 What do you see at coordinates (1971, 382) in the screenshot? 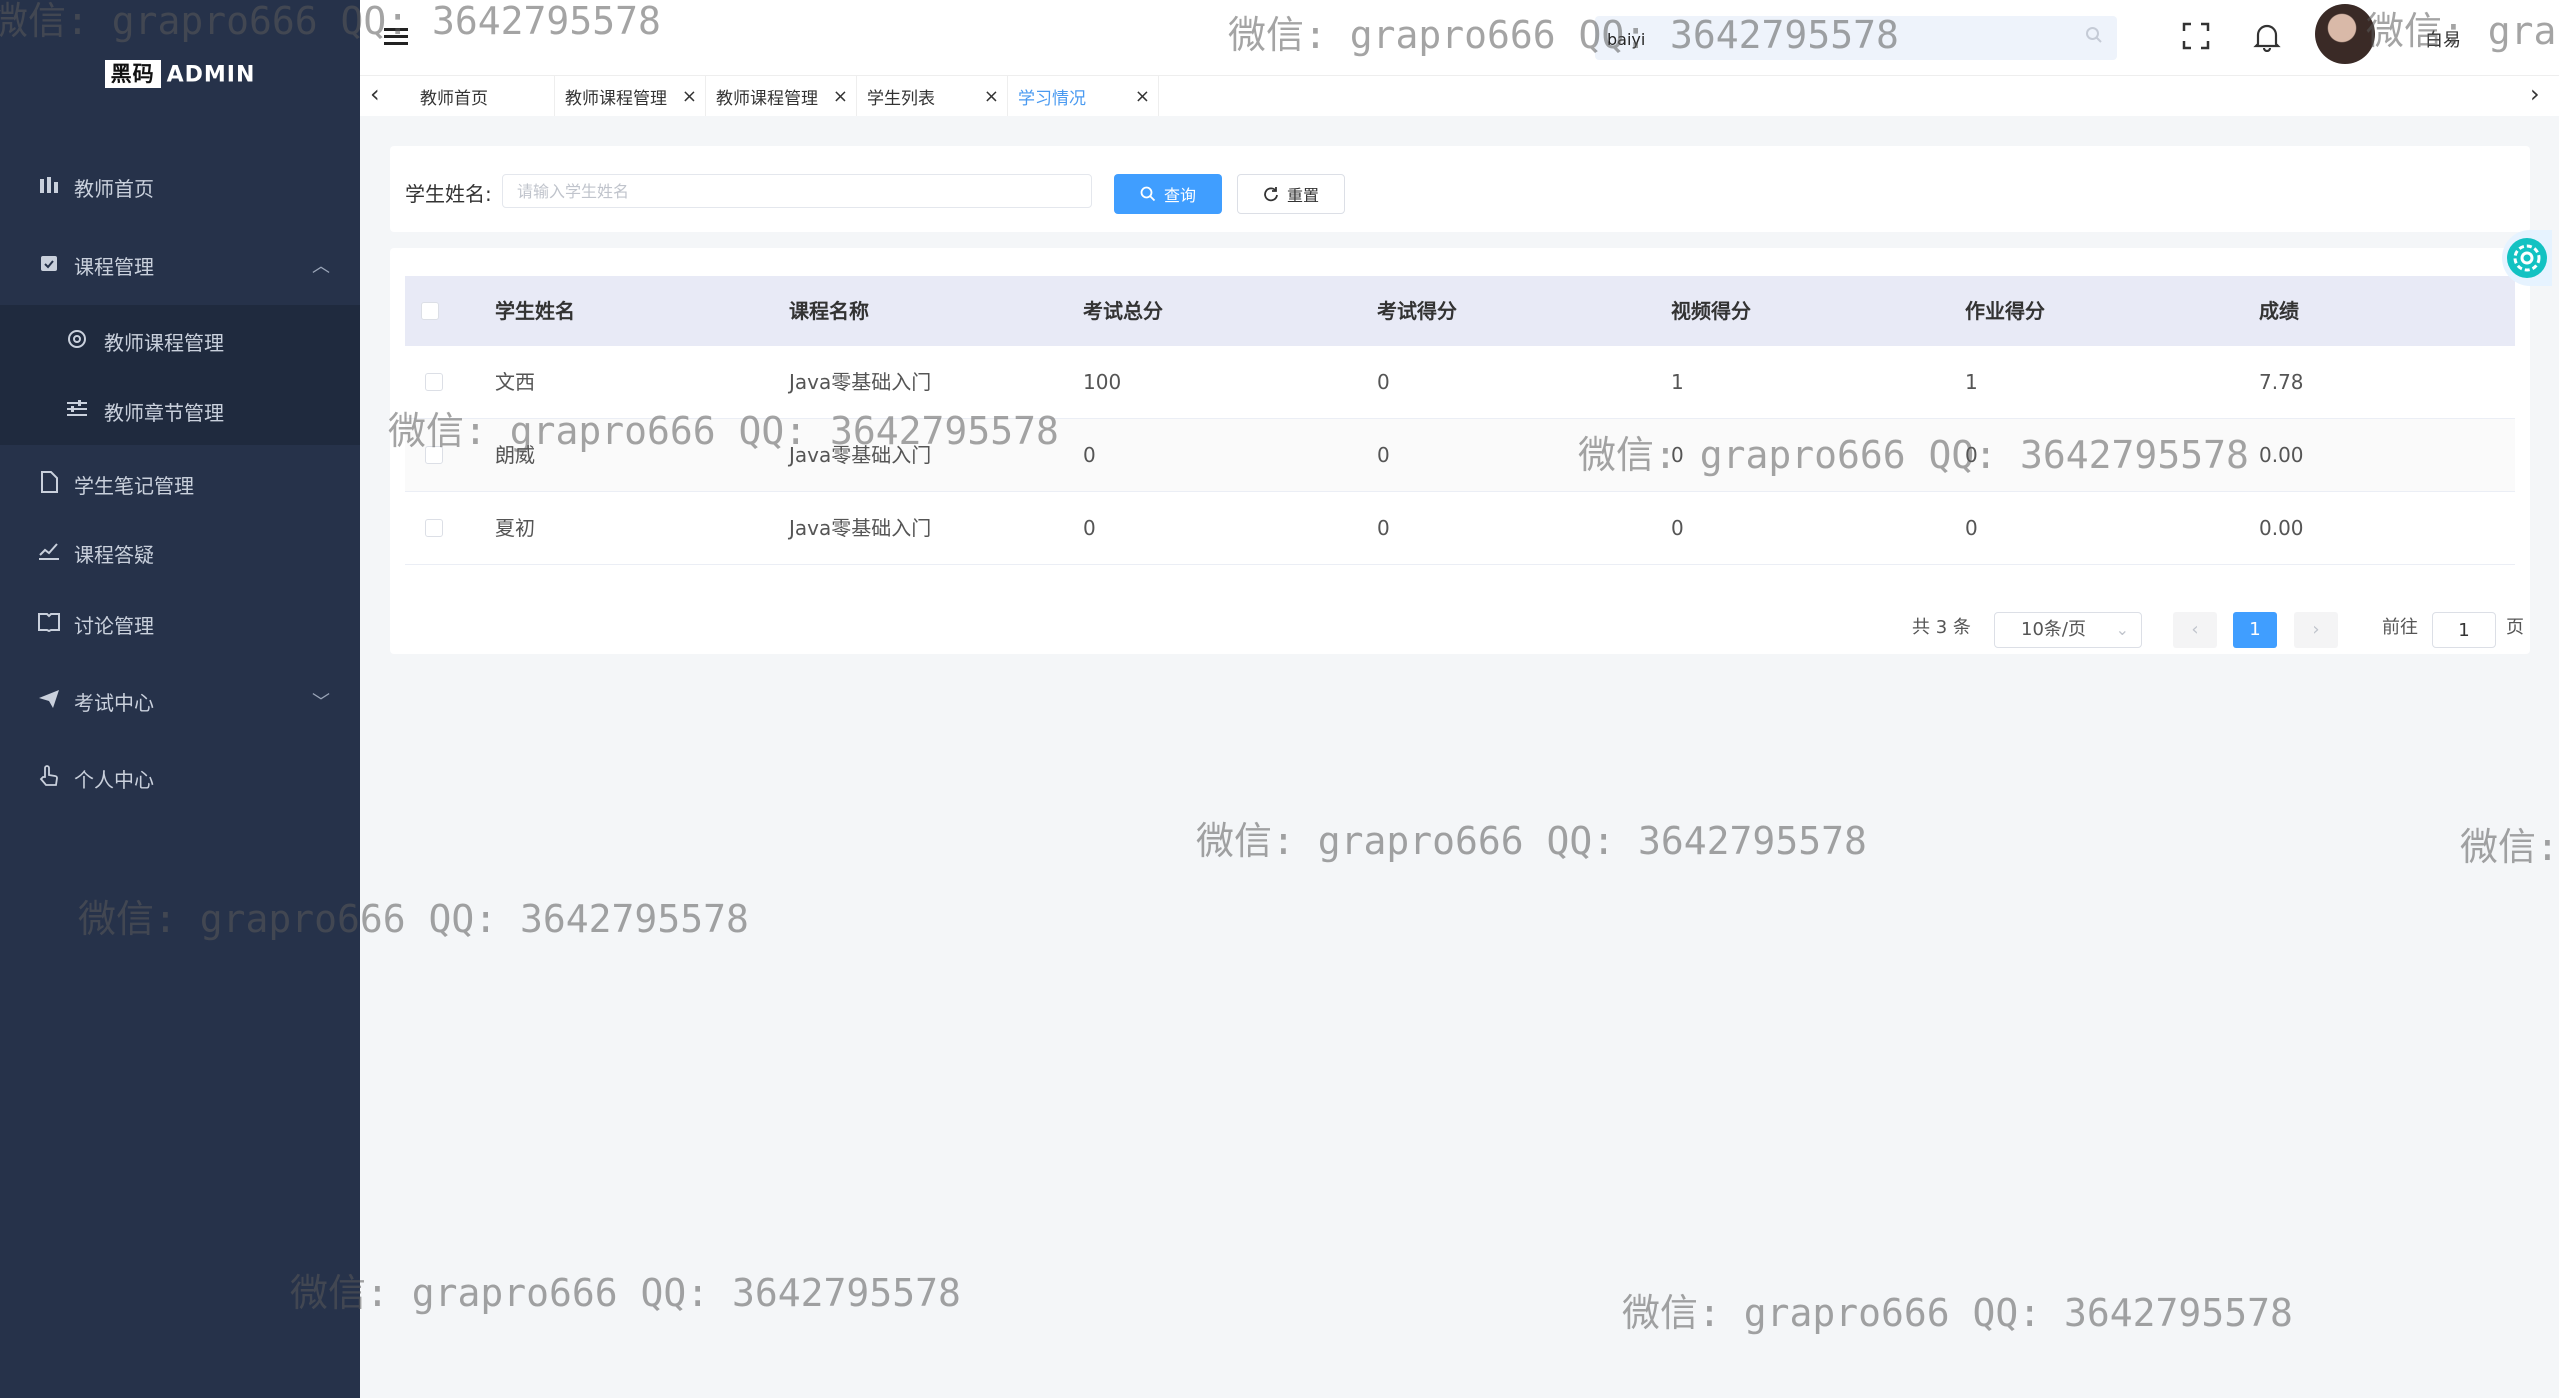
I see `cell-homework-score: 1` at bounding box center [1971, 382].